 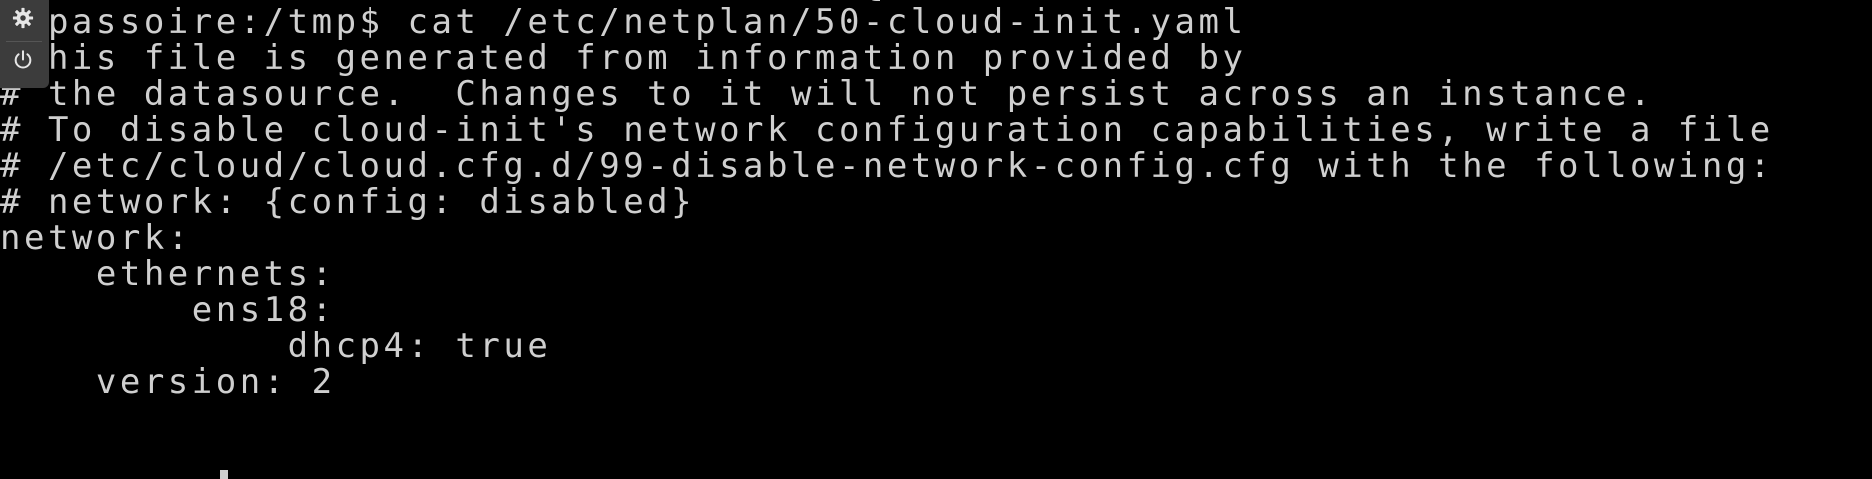 I want to click on terminal-line-comment-5: # network: {config: disabled}, so click(x=348, y=202).